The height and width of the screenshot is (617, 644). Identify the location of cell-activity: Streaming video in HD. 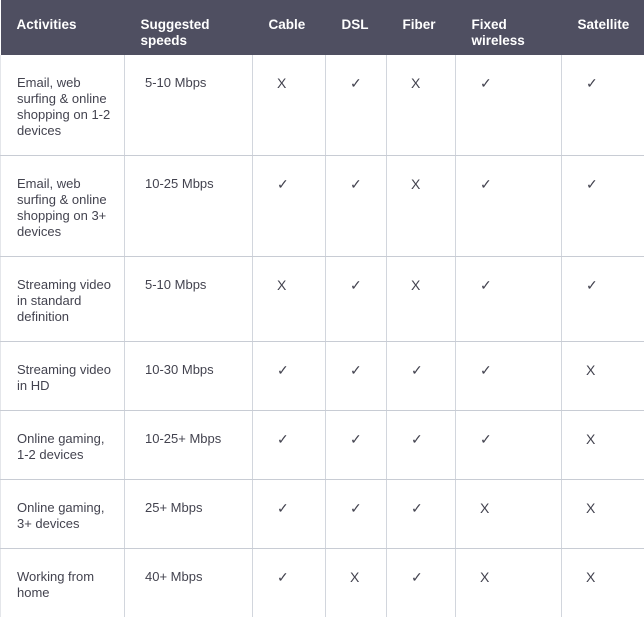
(63, 376).